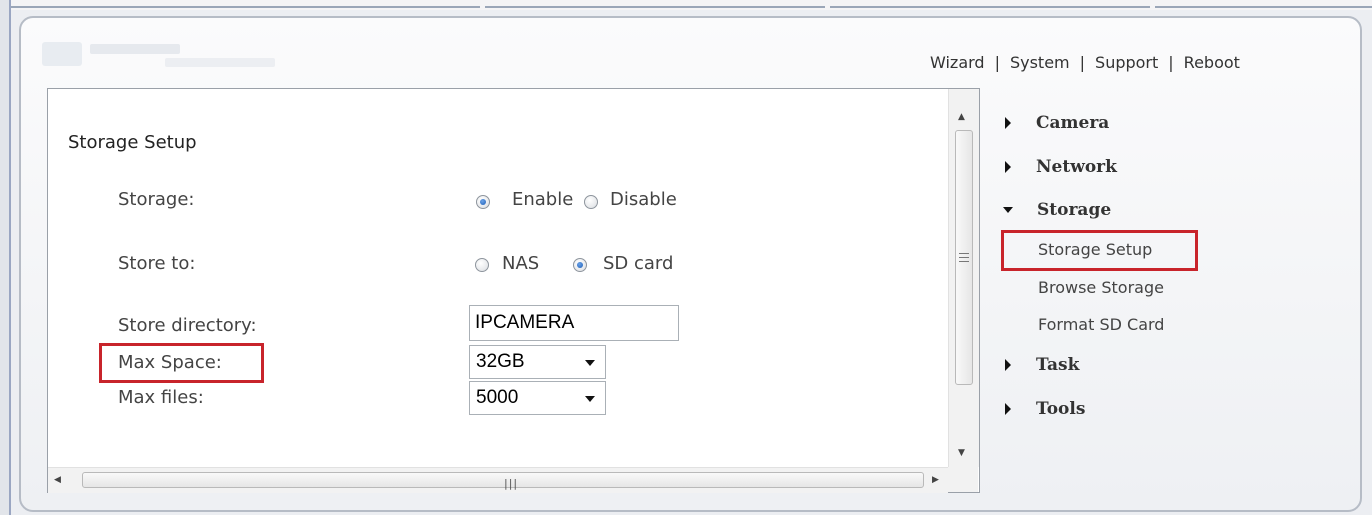 The image size is (1372, 515). What do you see at coordinates (1073, 123) in the screenshot?
I see `sidebar-item-label: Camera` at bounding box center [1073, 123].